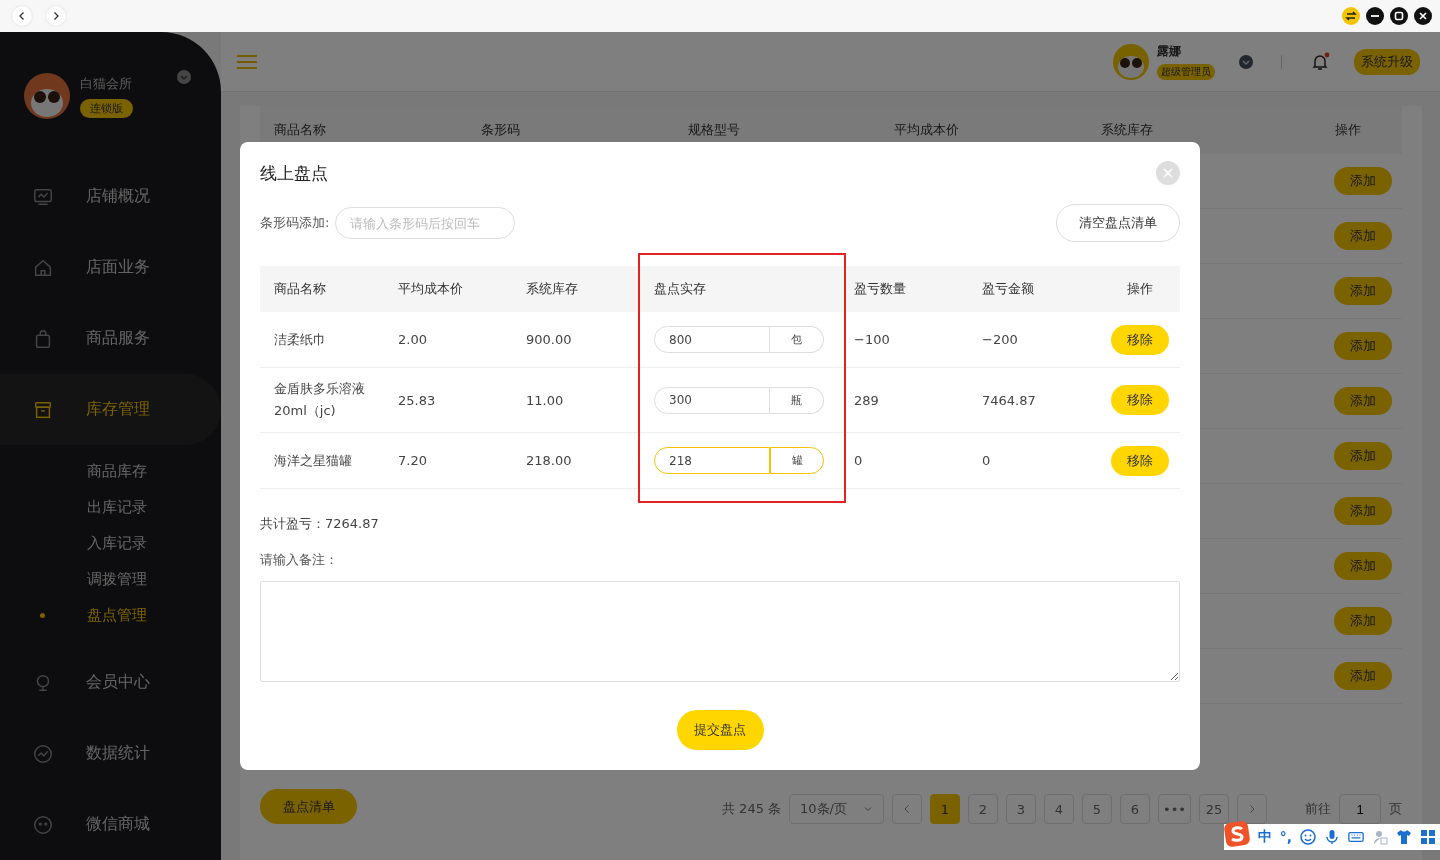 The height and width of the screenshot is (860, 1440). I want to click on clear-list-button: 清空盘点清单, so click(1118, 223).